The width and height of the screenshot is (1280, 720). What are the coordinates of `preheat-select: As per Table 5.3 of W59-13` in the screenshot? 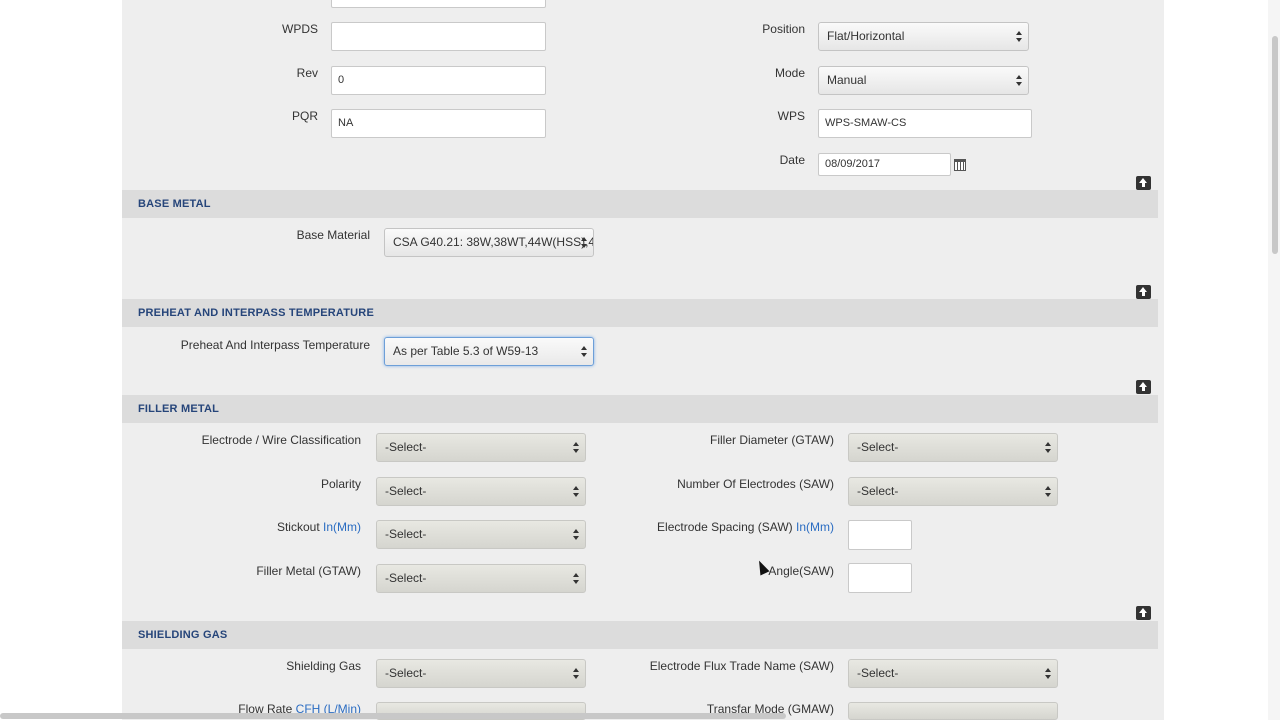 It's located at (489, 351).